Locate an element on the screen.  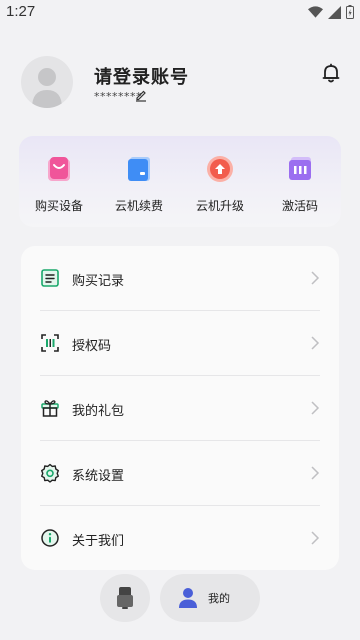
quick-actions-card: 购买设备 云机续费 云机升级 激活码 is located at coordinates (180, 181).